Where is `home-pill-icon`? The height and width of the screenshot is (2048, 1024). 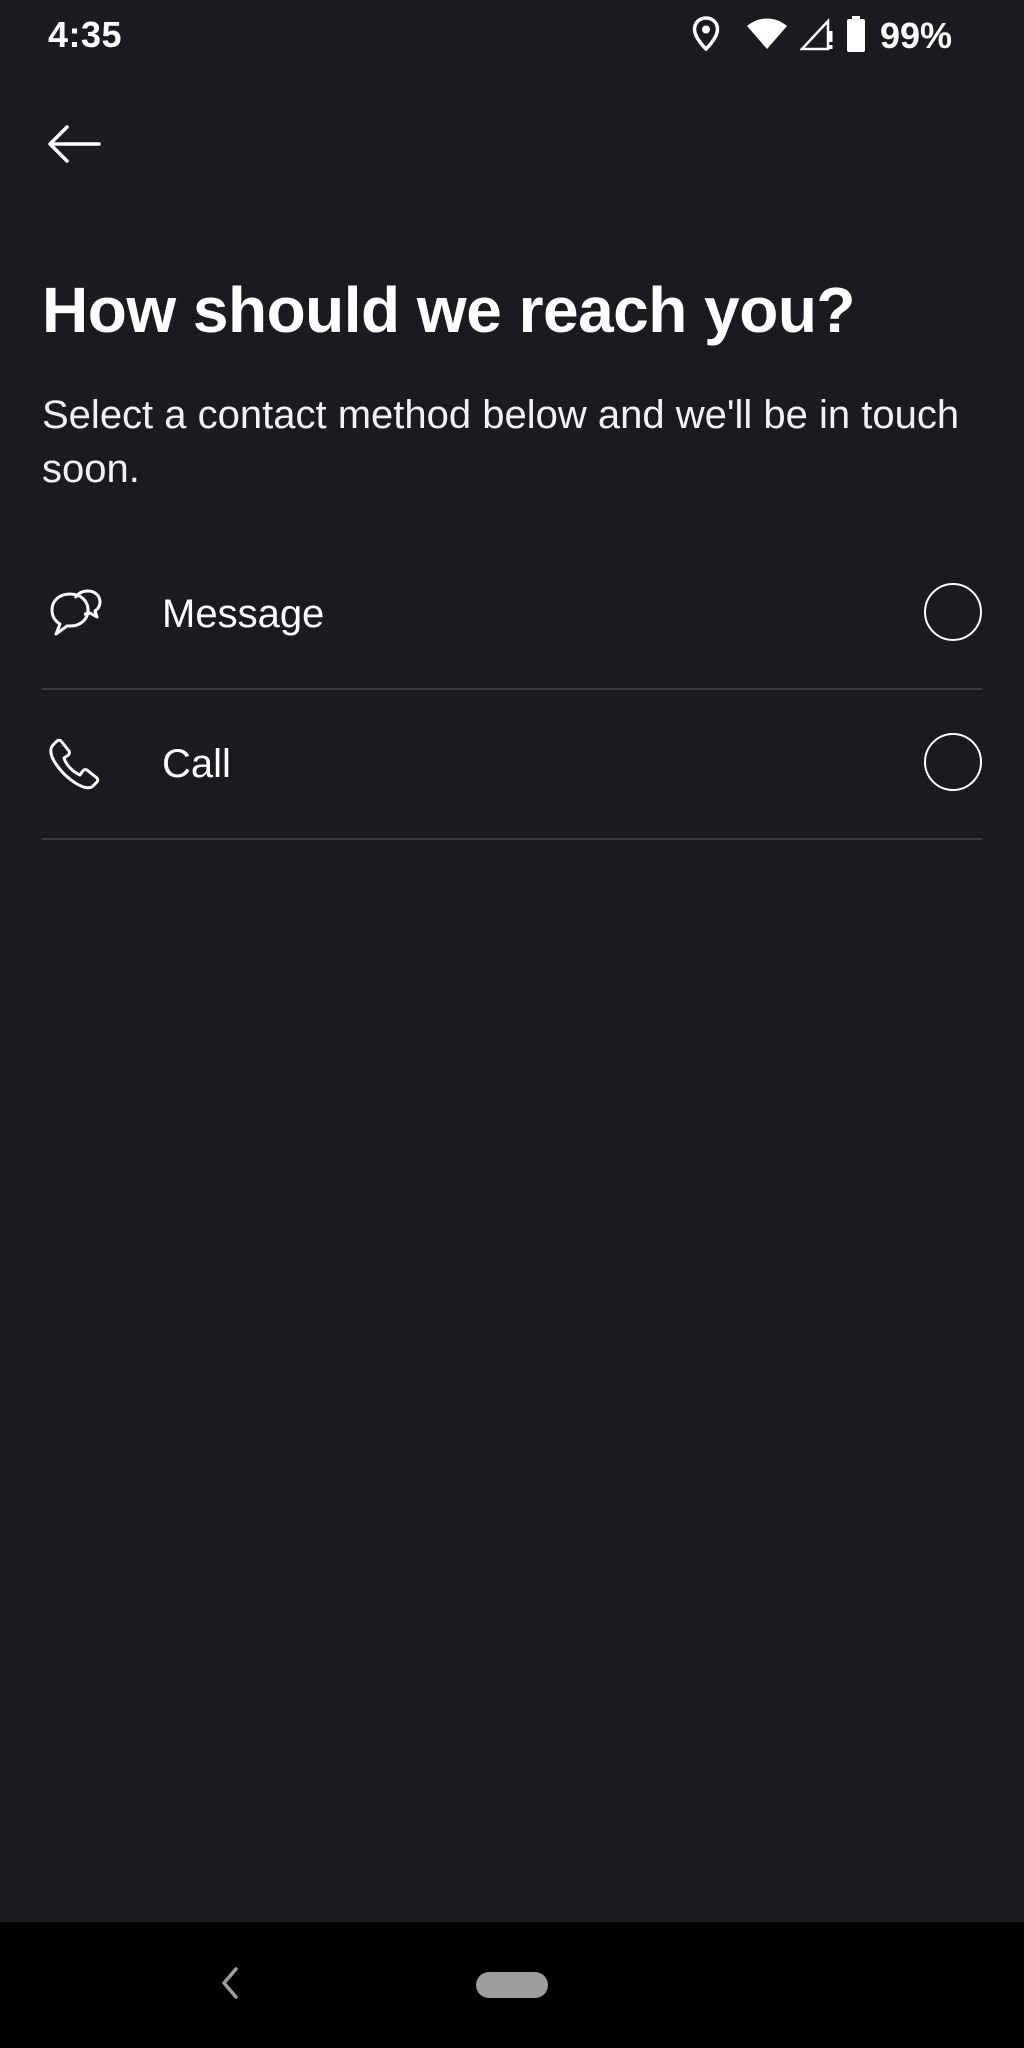 home-pill-icon is located at coordinates (512, 1985).